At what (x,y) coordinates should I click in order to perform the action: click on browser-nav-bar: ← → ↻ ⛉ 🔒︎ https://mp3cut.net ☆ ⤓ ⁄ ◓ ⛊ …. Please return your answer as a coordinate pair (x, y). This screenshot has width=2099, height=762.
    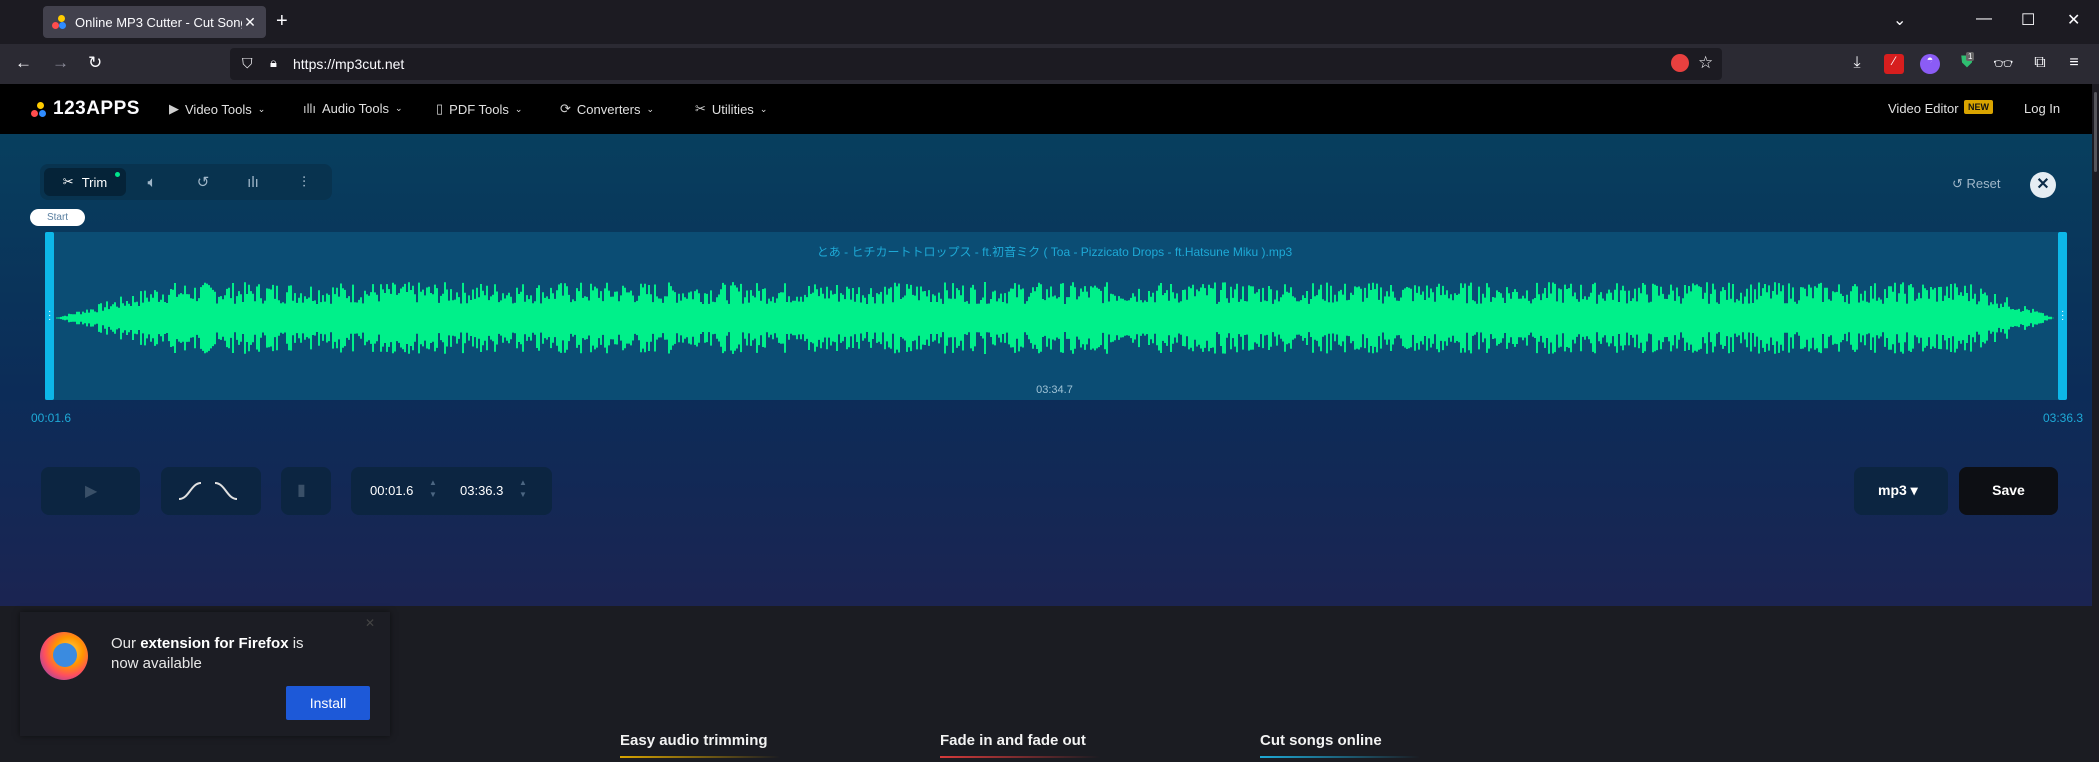
    Looking at the image, I should click on (1049, 64).